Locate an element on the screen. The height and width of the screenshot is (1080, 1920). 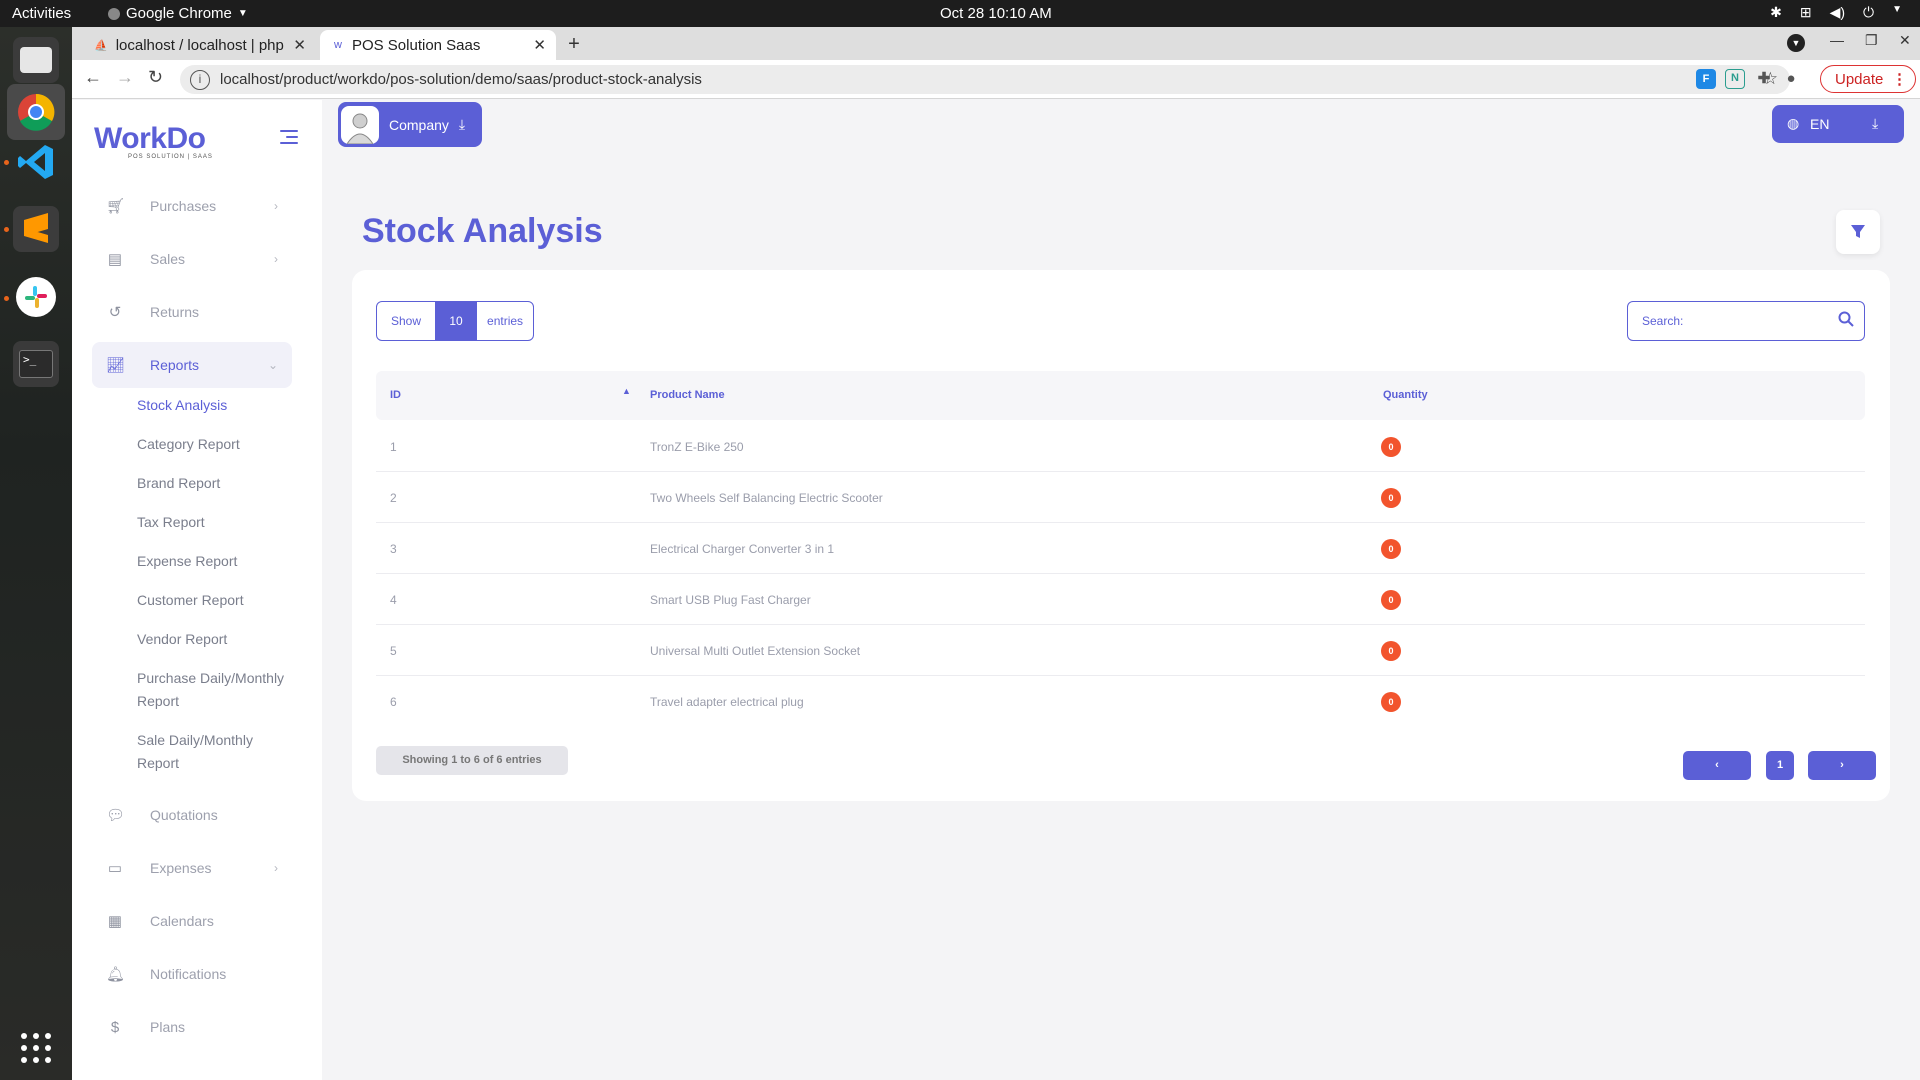
tab-phpmyadmin: ⛵ localhost / localhost | php ✕ is located at coordinates (198, 45).